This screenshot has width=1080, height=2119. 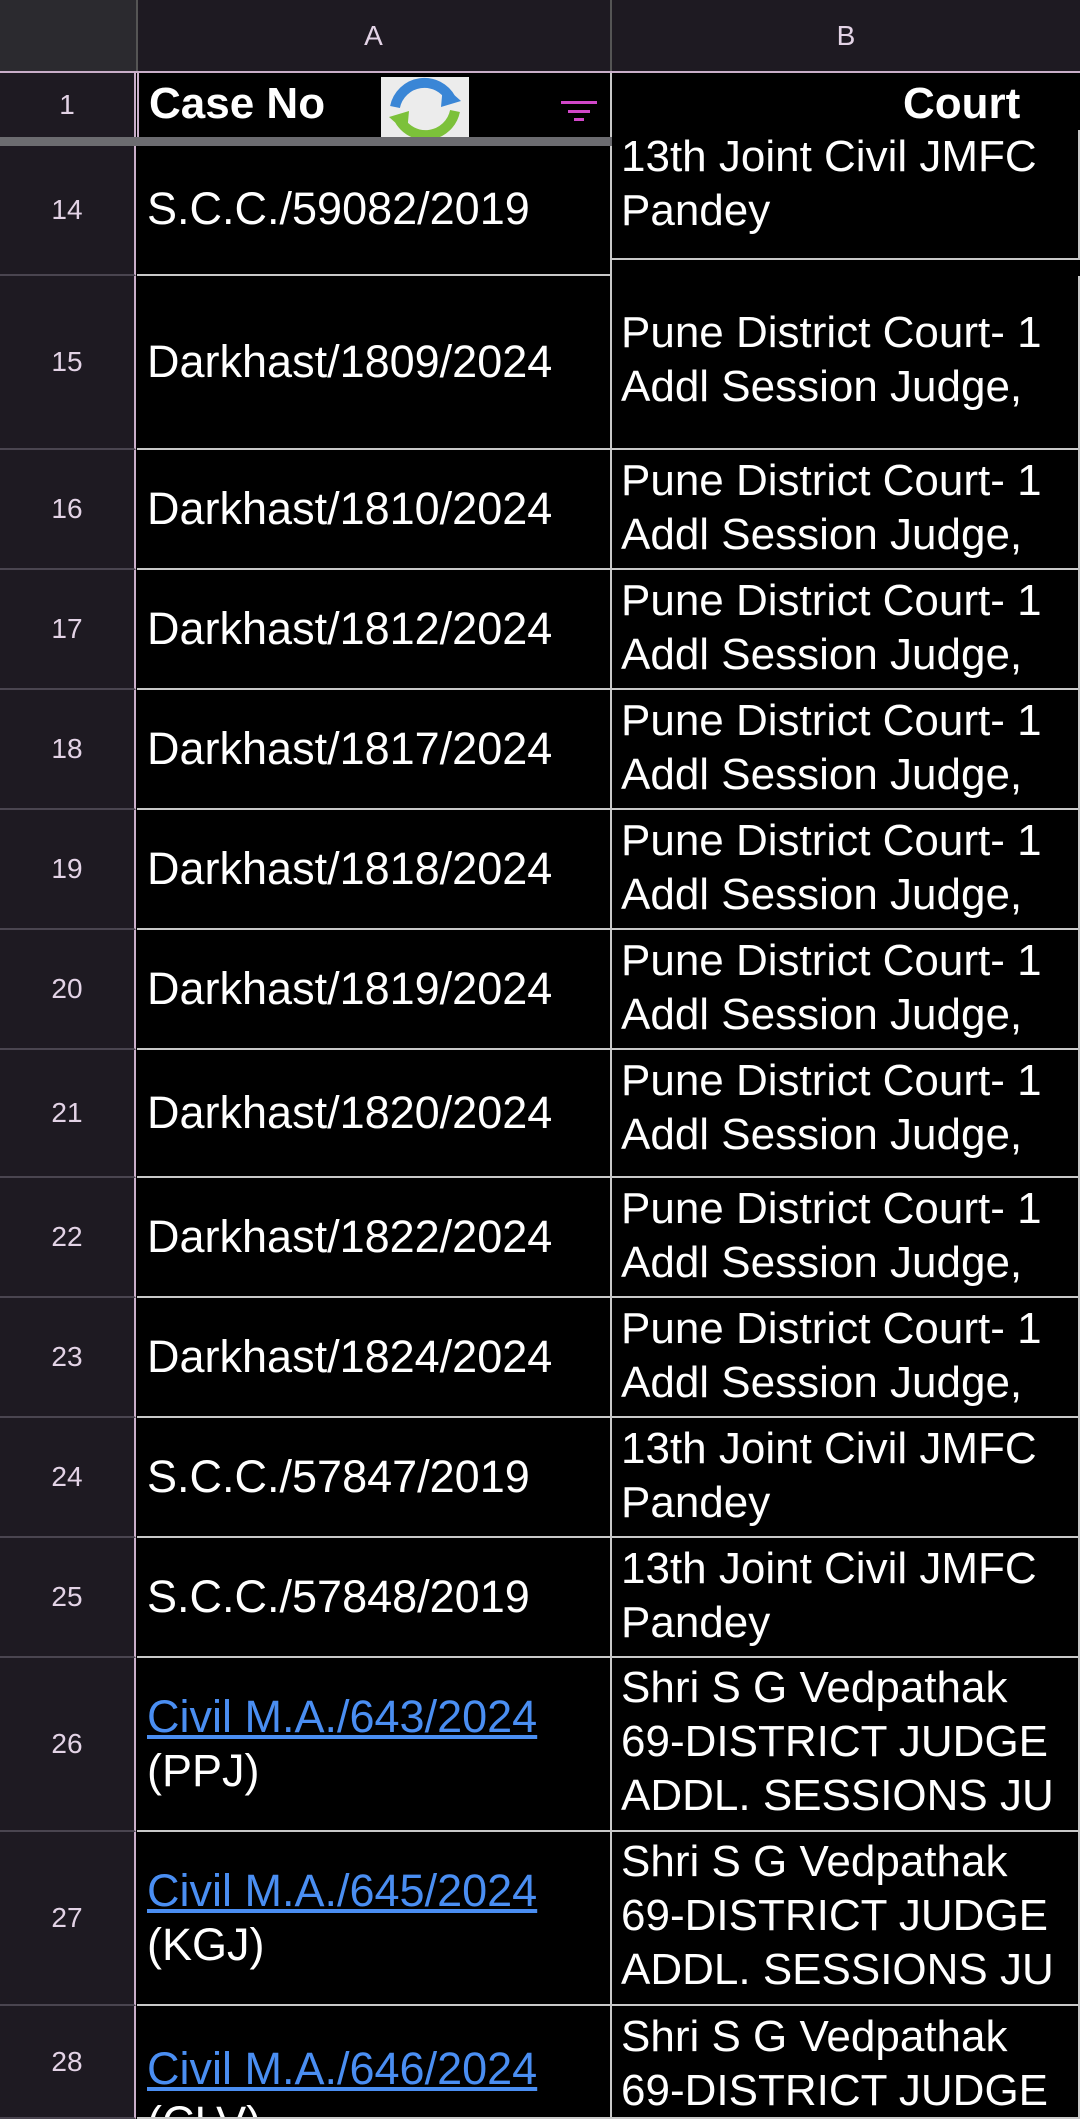 What do you see at coordinates (374, 106) in the screenshot?
I see `header-cell-case-no: Case No` at bounding box center [374, 106].